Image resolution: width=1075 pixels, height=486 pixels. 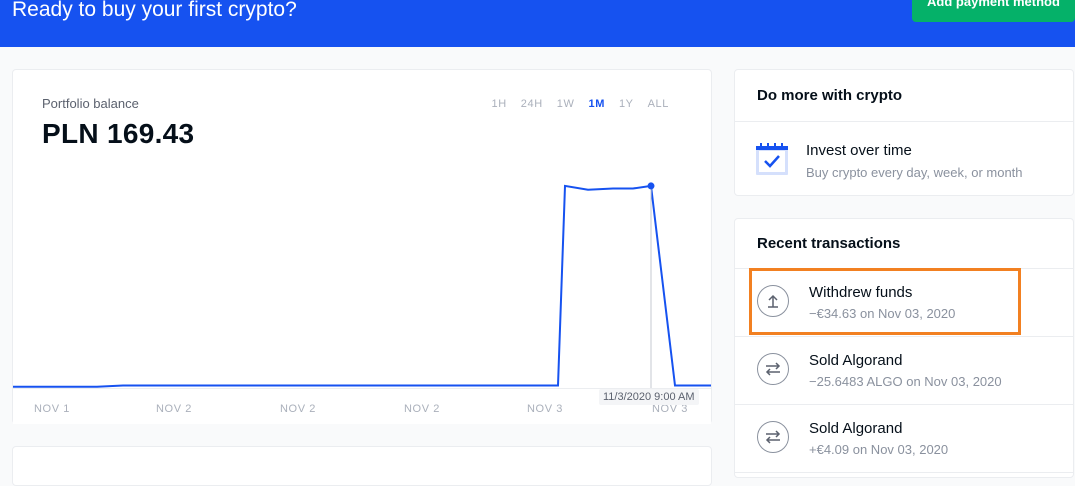 What do you see at coordinates (904, 244) in the screenshot?
I see `recent-transactions-title: Recent transactions` at bounding box center [904, 244].